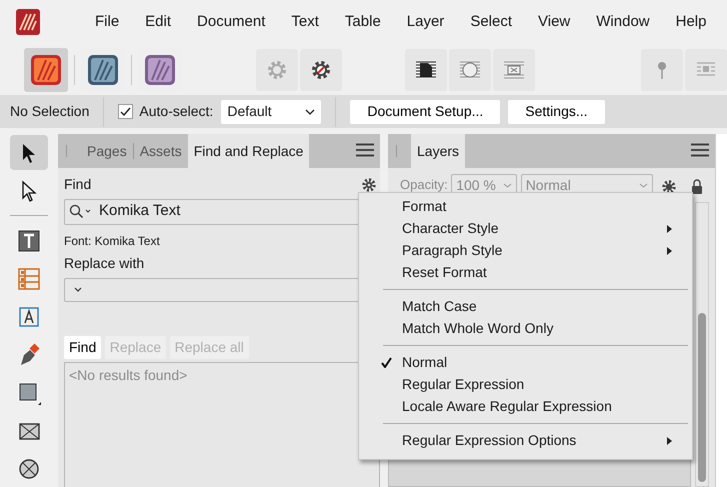  I want to click on designer-app-icon, so click(102, 70).